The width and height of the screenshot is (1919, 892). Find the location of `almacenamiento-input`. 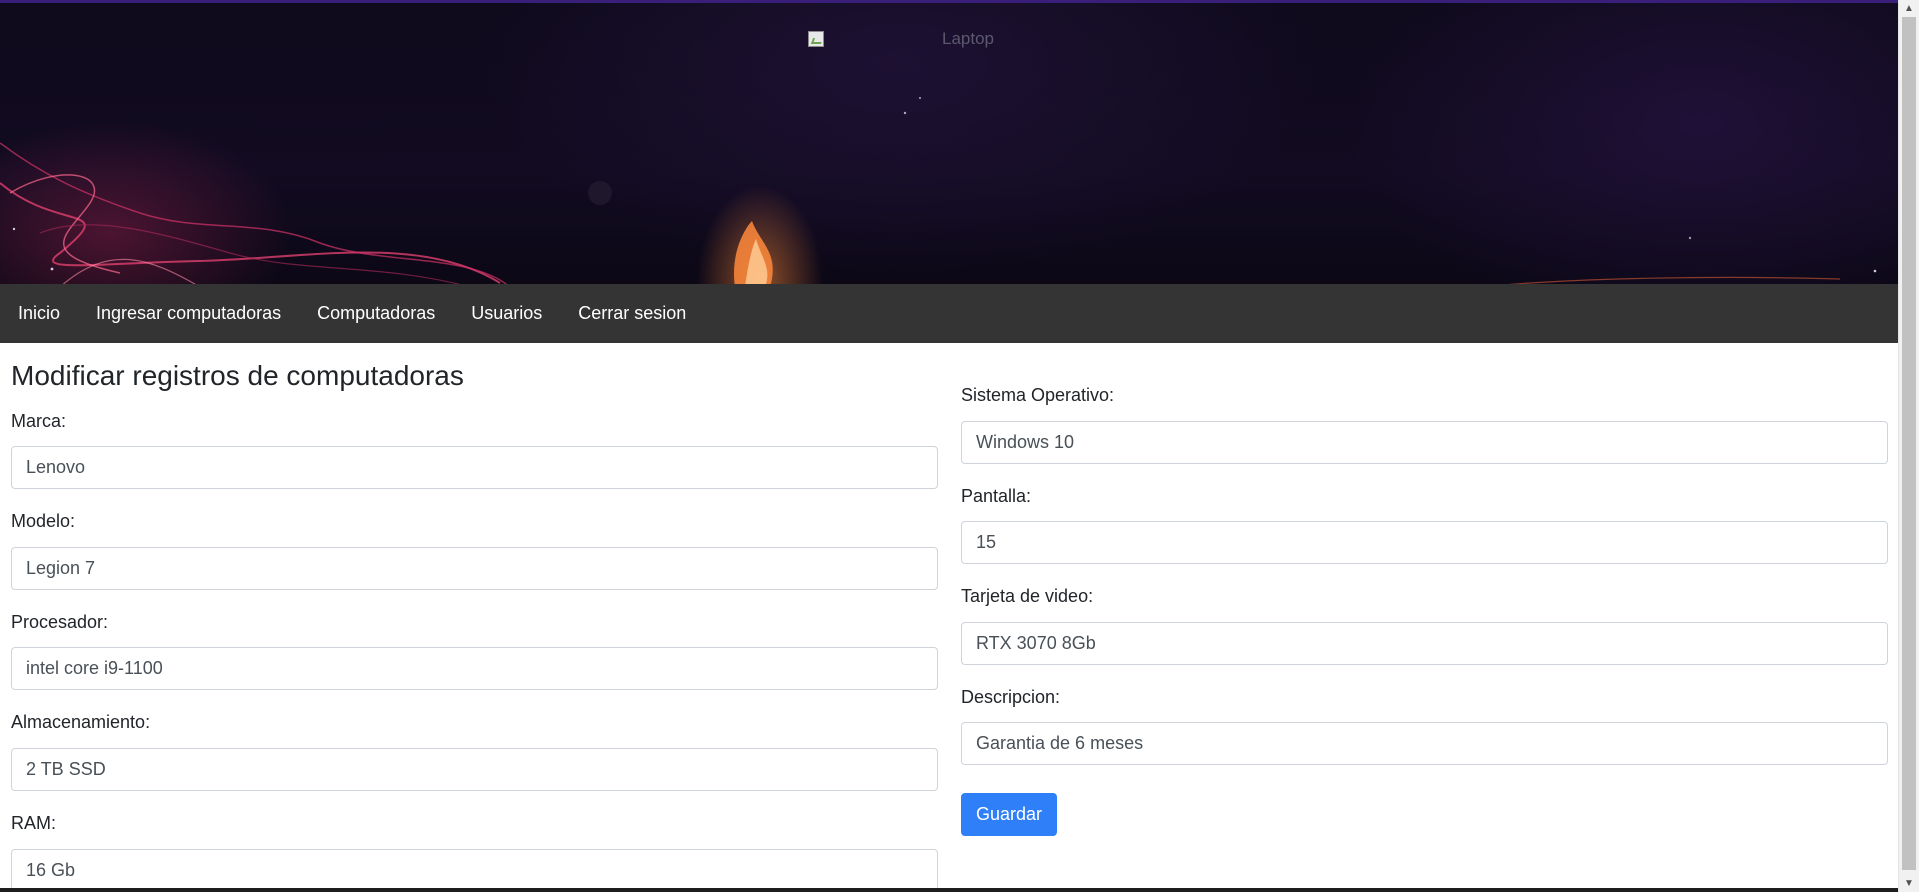

almacenamiento-input is located at coordinates (474, 769).